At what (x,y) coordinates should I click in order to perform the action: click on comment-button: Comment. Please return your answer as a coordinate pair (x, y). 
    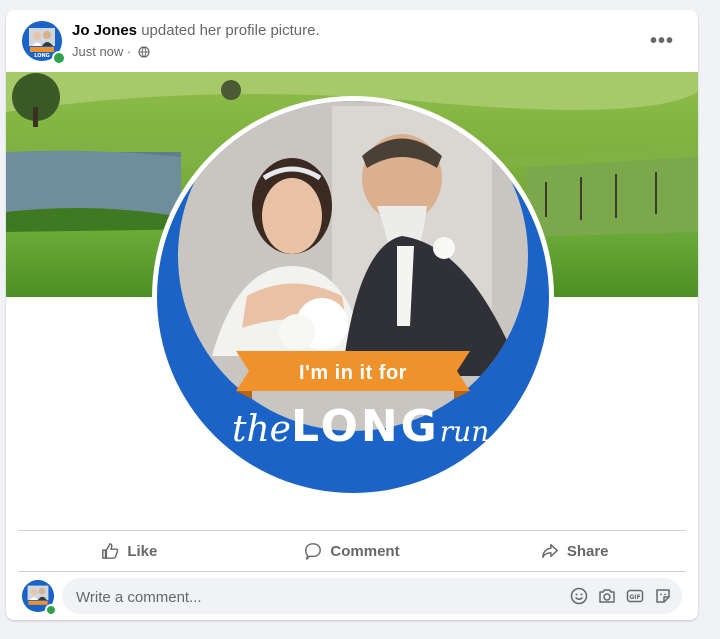
    Looking at the image, I should click on (352, 551).